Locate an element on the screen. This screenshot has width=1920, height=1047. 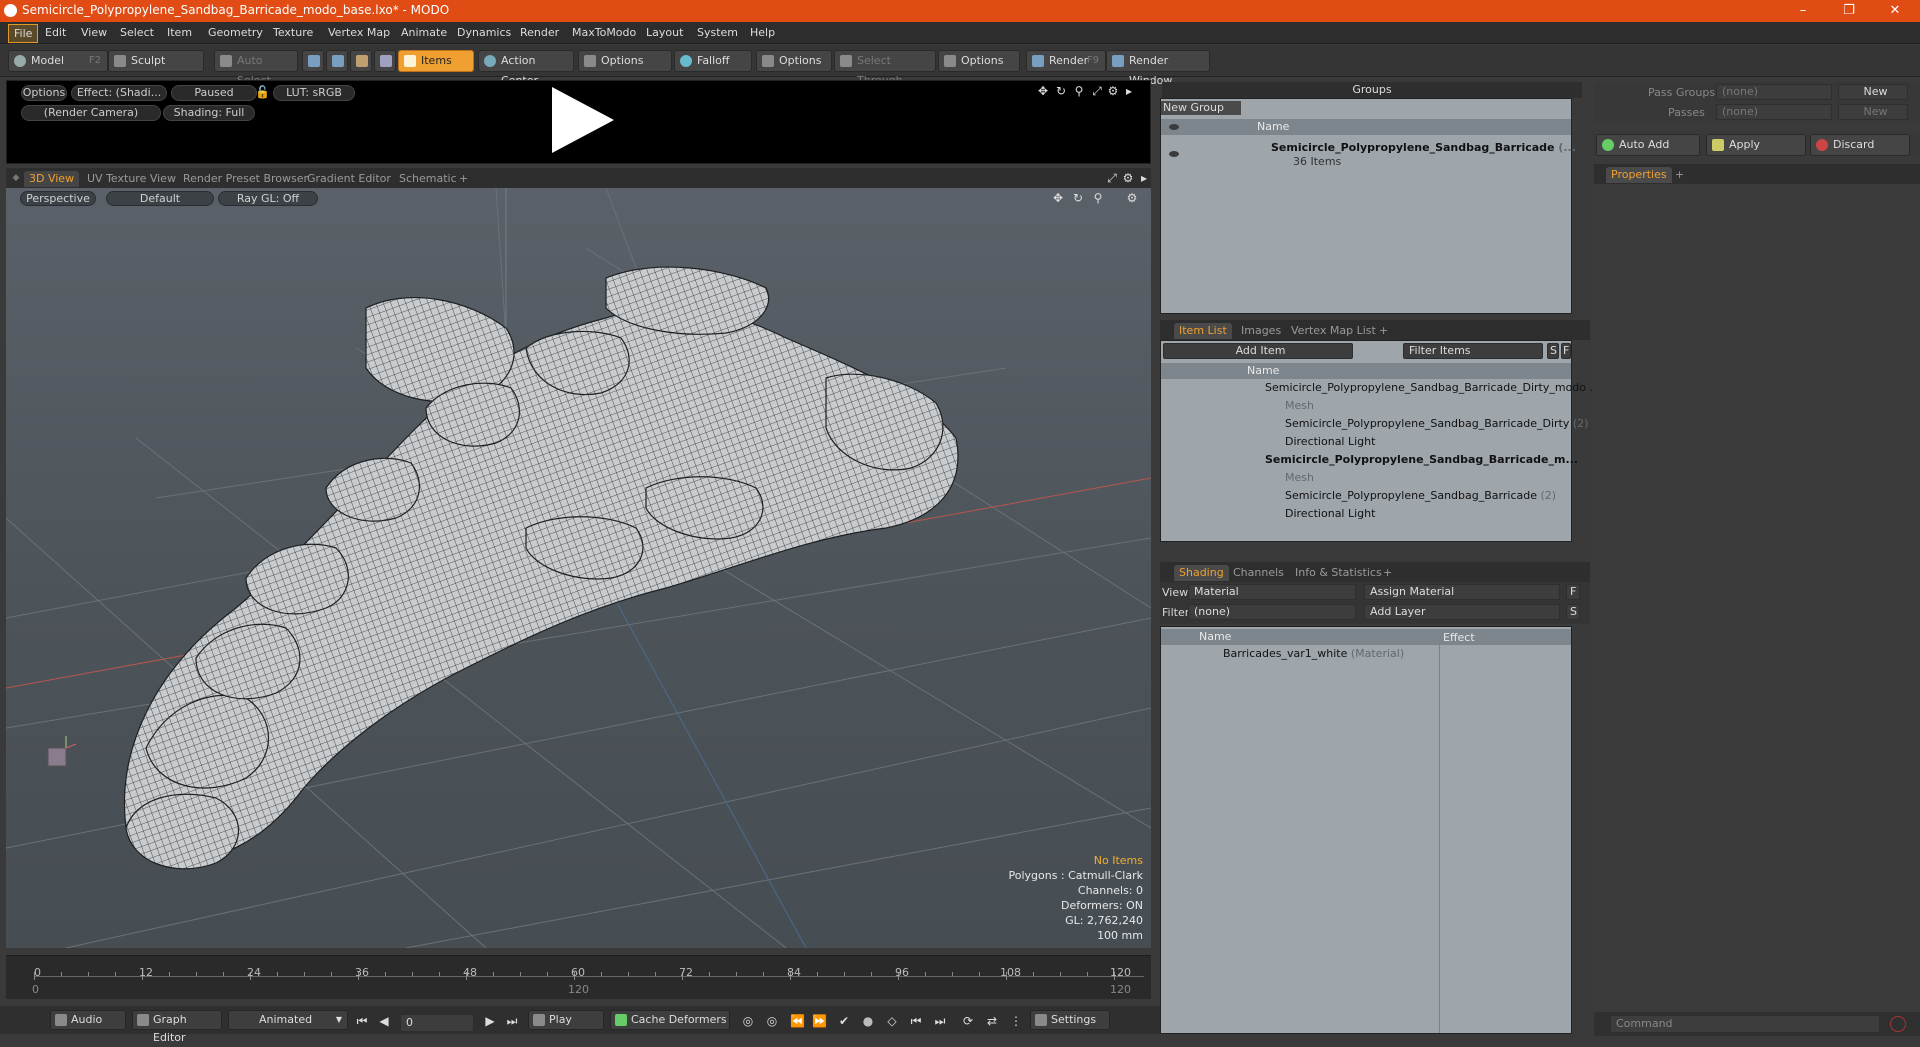
lock-icon: 🔓 is located at coordinates (262, 92).